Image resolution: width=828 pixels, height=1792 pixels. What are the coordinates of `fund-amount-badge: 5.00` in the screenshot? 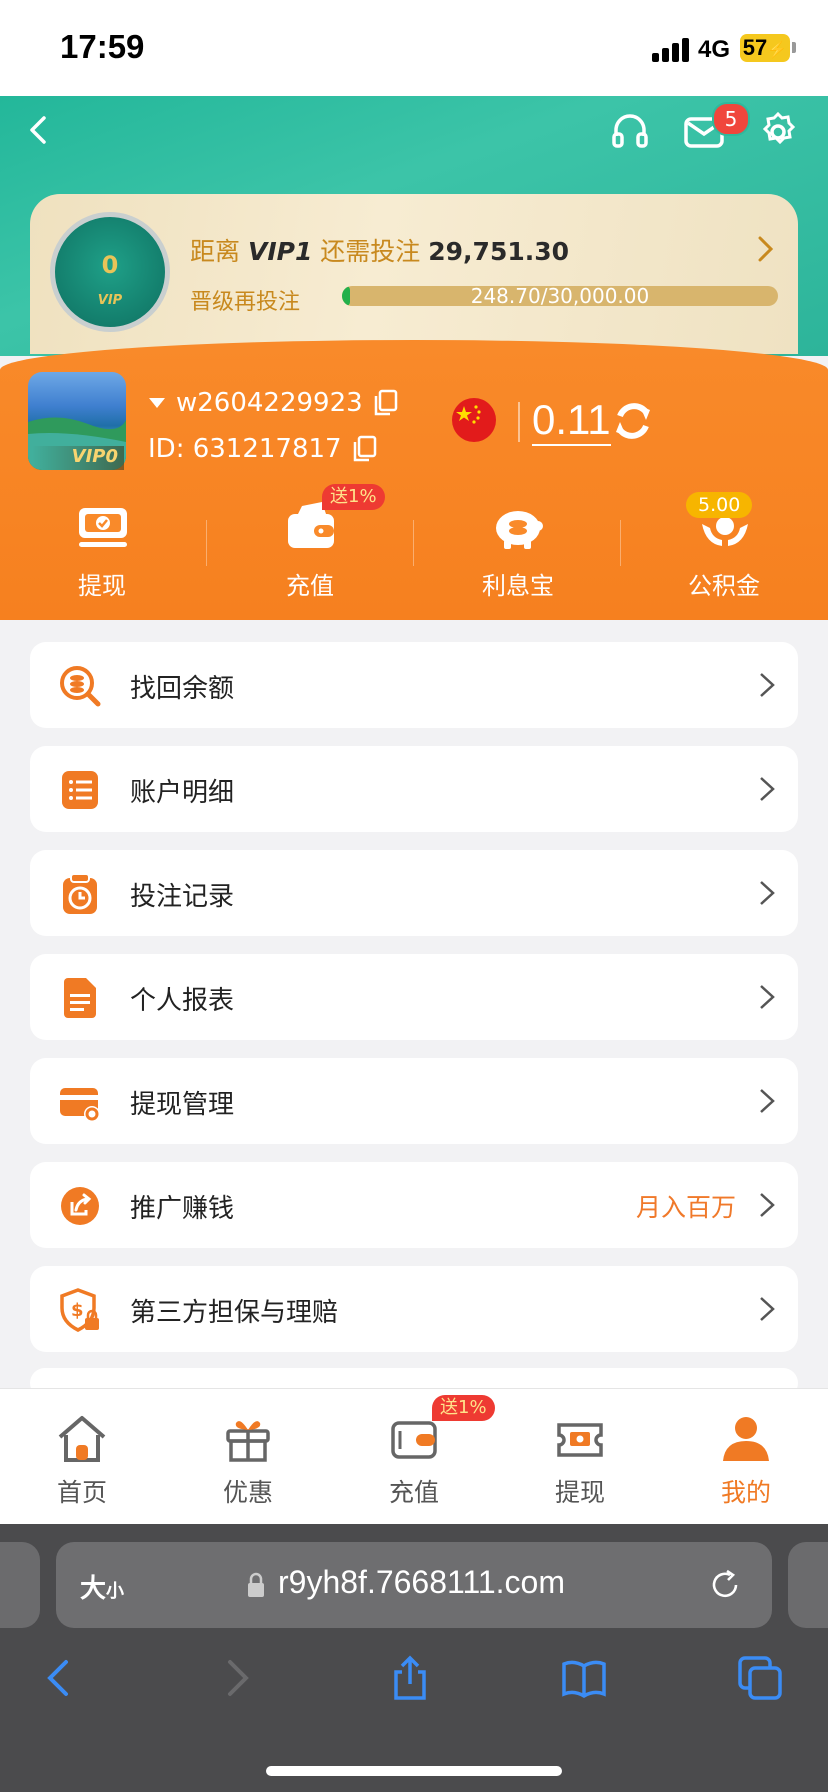 It's located at (719, 505).